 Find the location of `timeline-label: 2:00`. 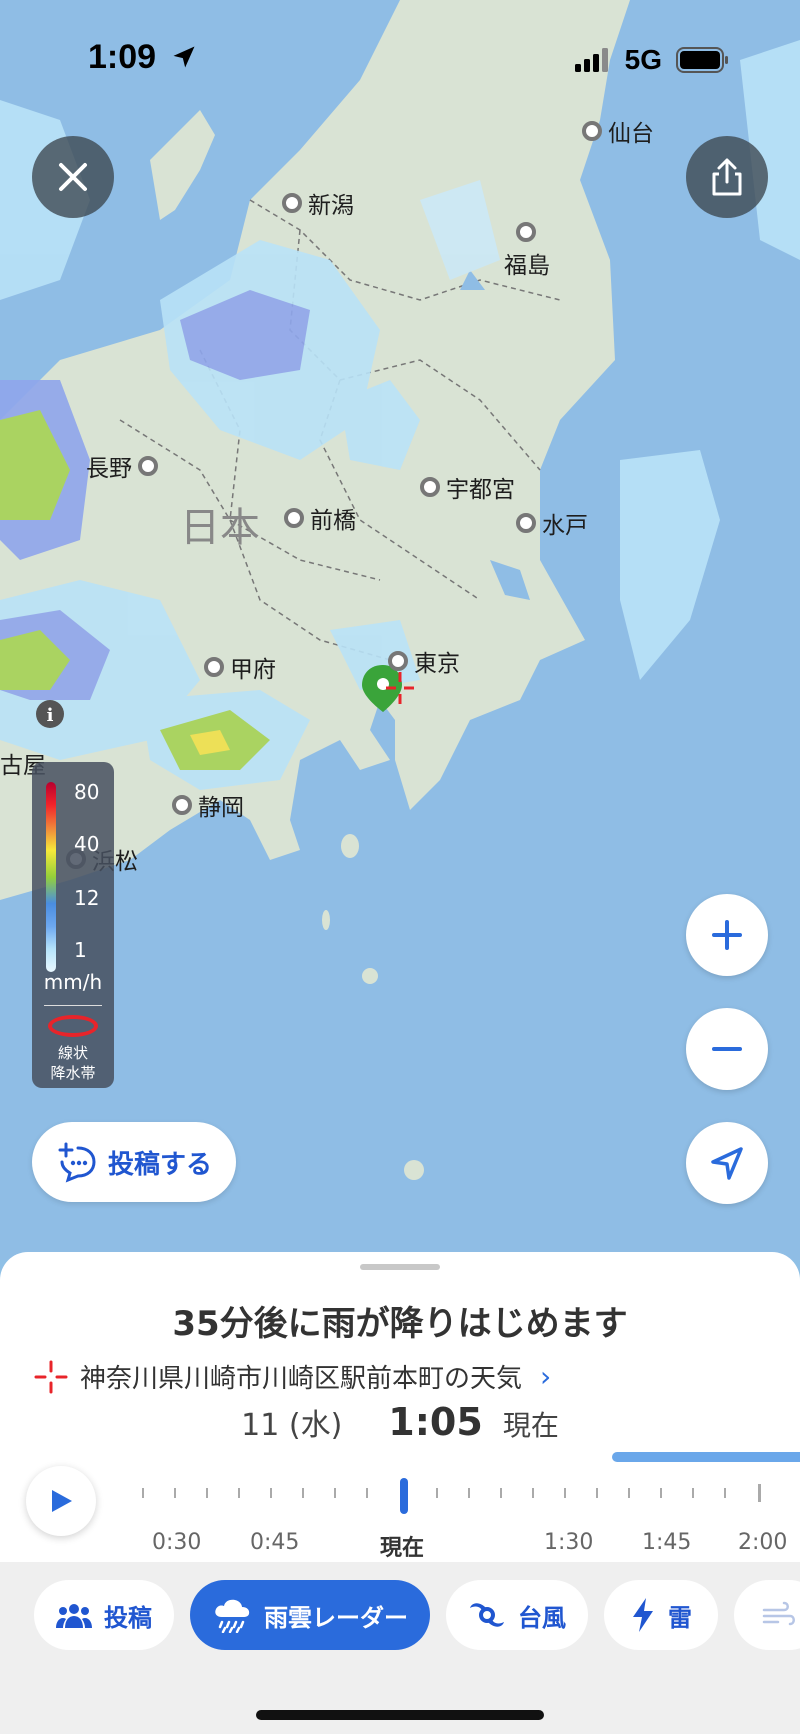

timeline-label: 2:00 is located at coordinates (763, 1542).